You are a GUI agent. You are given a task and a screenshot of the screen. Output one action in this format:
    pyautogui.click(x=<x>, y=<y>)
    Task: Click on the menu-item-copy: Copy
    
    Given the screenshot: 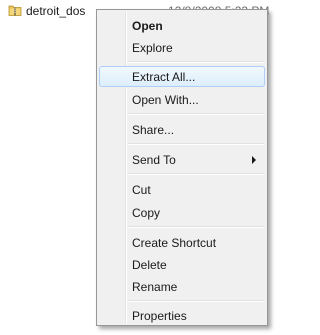 What is the action you would take?
    pyautogui.click(x=182, y=212)
    